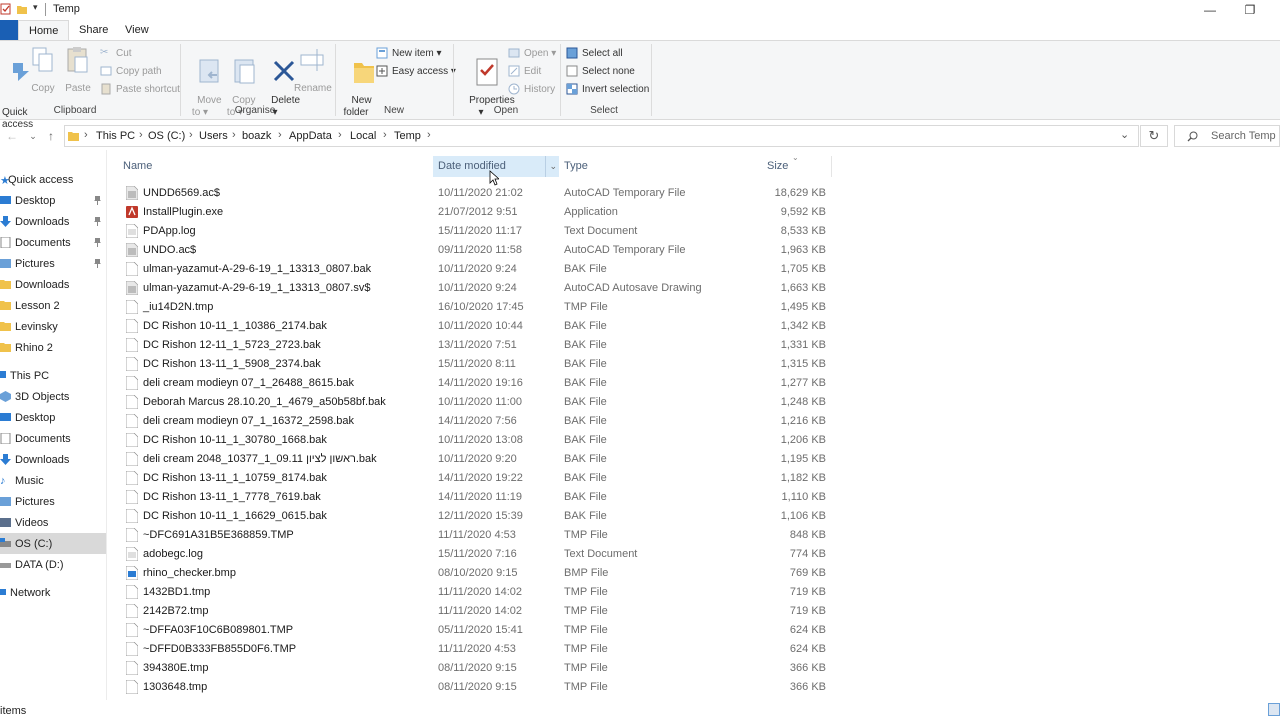 This screenshot has height=720, width=1280. I want to click on tab-view: View, so click(137, 30).